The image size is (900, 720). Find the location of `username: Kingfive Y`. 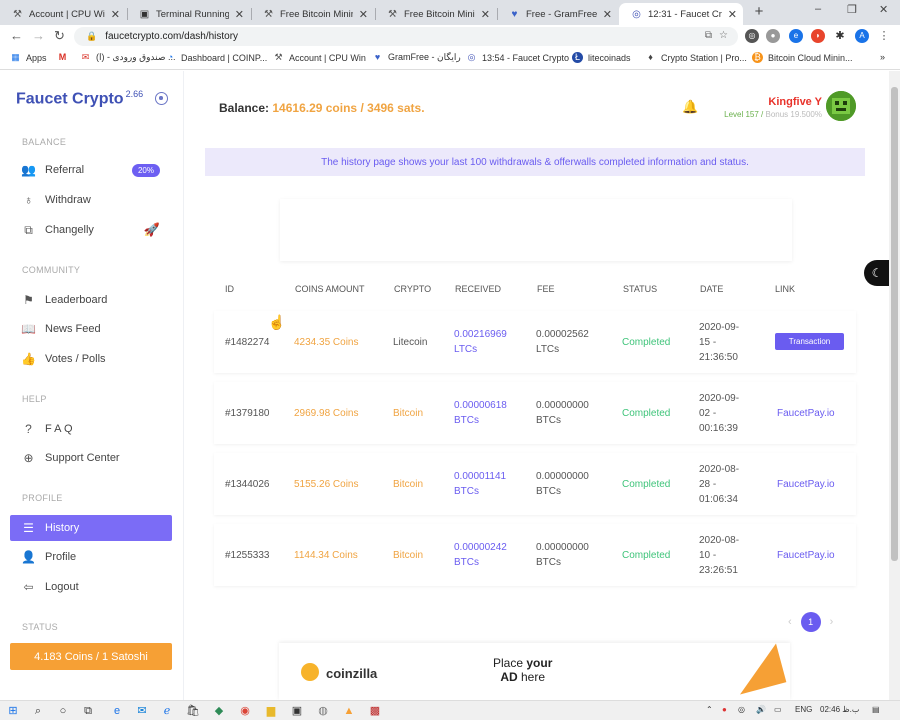

username: Kingfive Y is located at coordinates (795, 102).